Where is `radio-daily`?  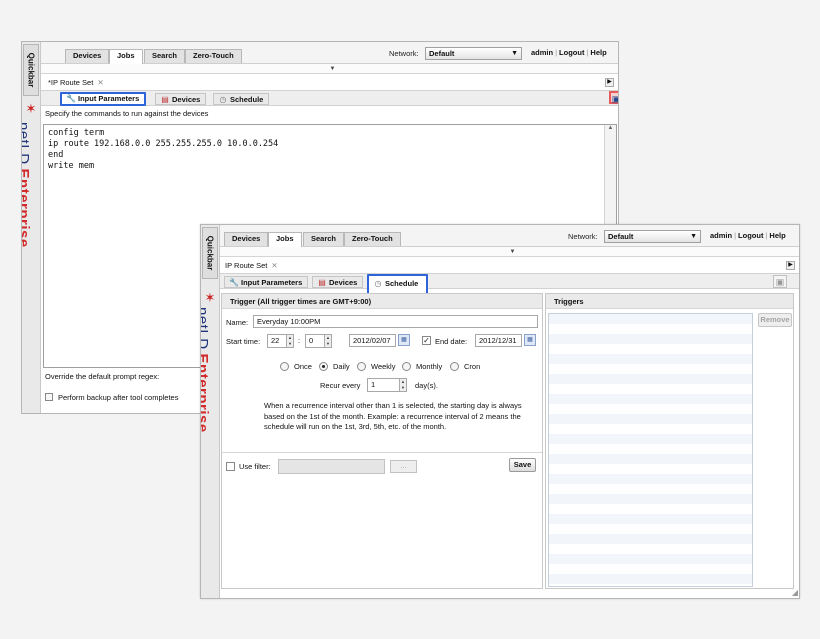 radio-daily is located at coordinates (323, 366).